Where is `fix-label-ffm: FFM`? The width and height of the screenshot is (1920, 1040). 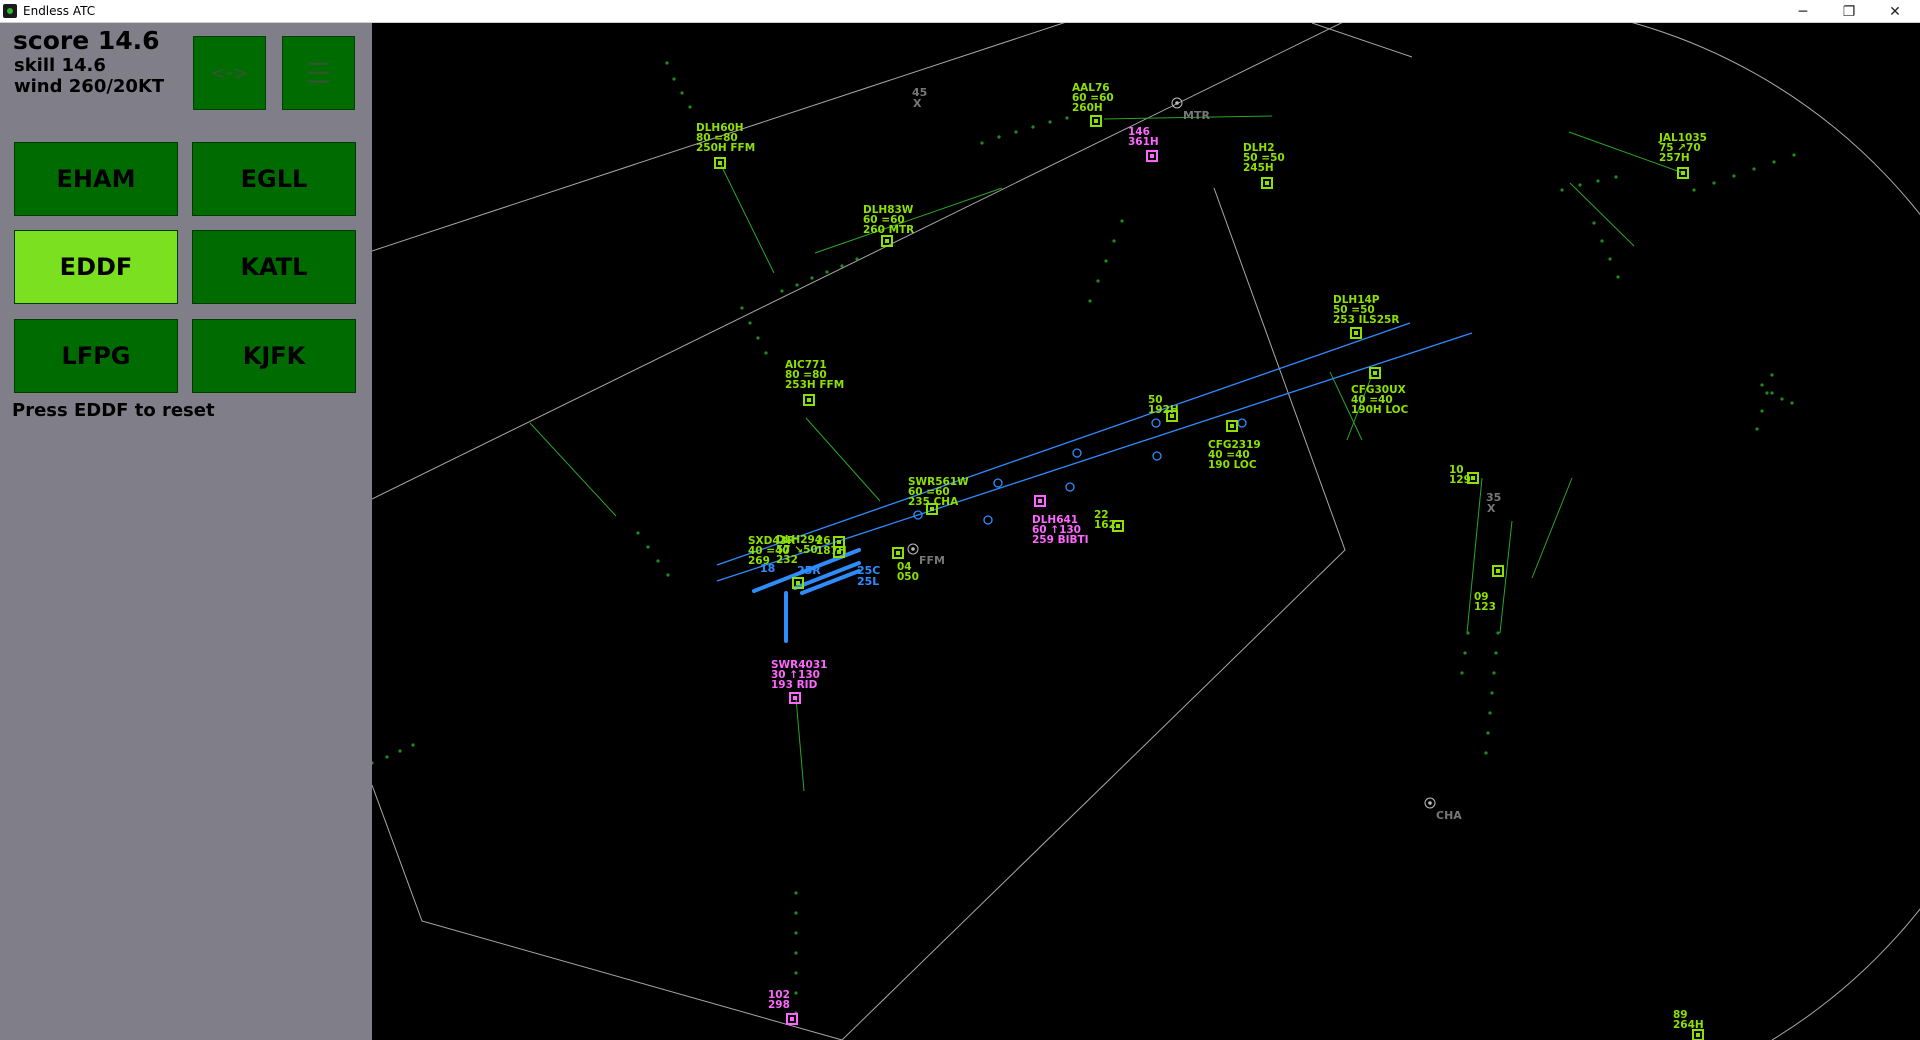
fix-label-ffm: FFM is located at coordinates (932, 560).